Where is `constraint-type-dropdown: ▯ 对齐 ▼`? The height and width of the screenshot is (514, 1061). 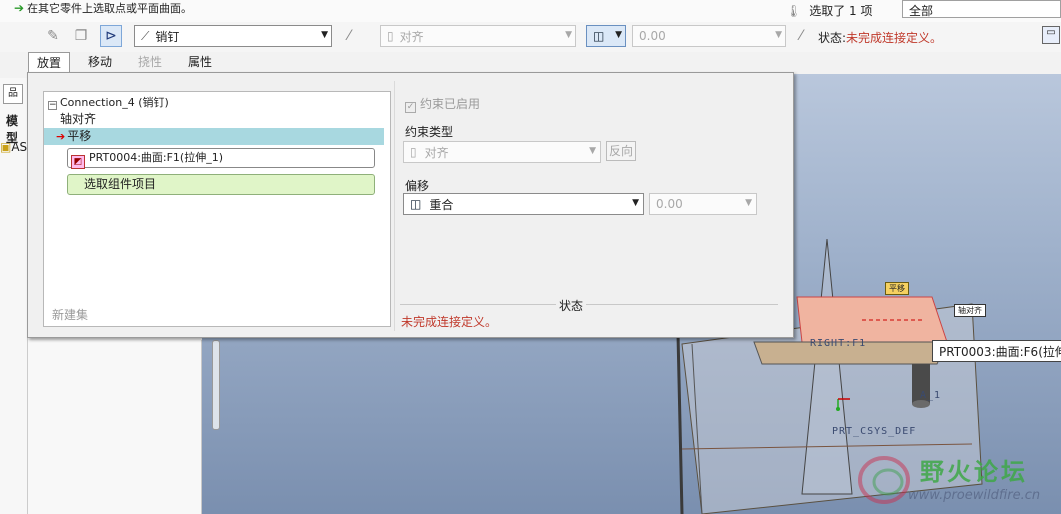
constraint-type-dropdown: ▯ 对齐 ▼ is located at coordinates (478, 36).